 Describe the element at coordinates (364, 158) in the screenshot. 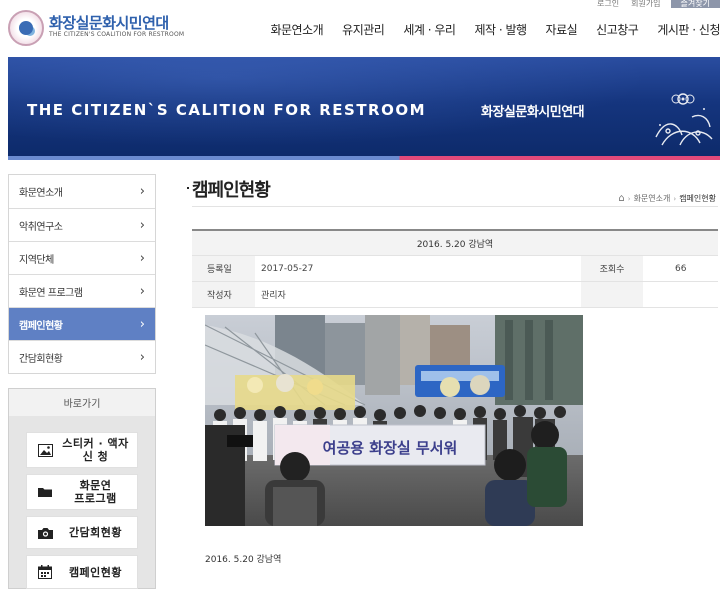

I see `banner-stripe` at that location.